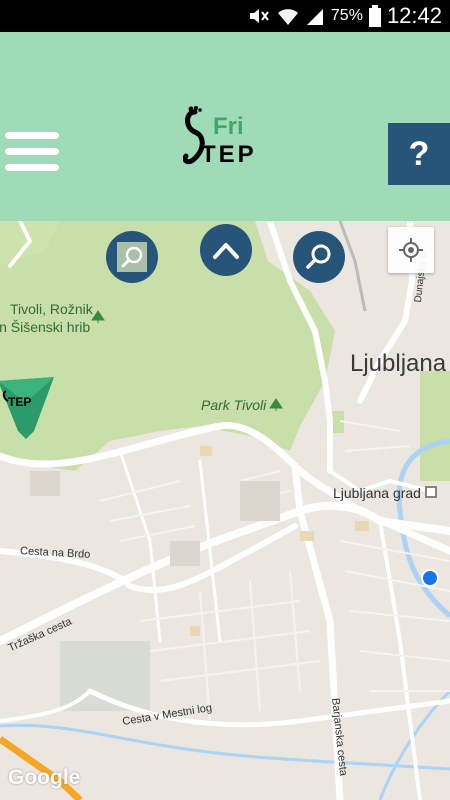 Image resolution: width=450 pixels, height=800 pixels. I want to click on search-button, so click(319, 257).